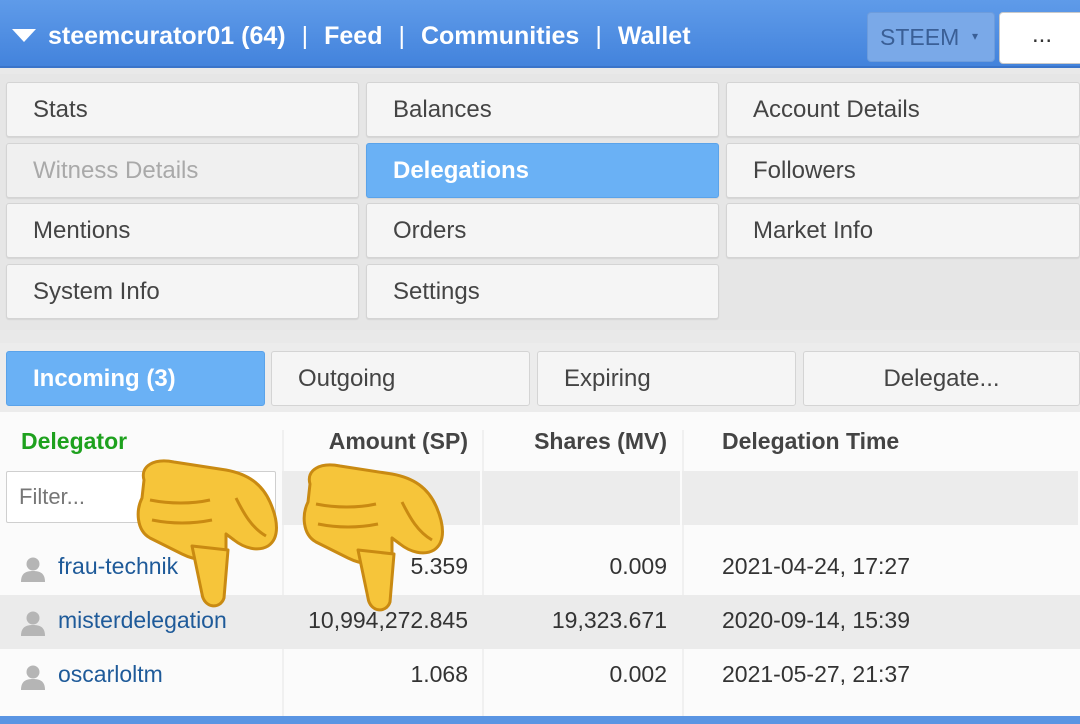  What do you see at coordinates (400, 378) in the screenshot?
I see `tab-outgoing: Outgoing` at bounding box center [400, 378].